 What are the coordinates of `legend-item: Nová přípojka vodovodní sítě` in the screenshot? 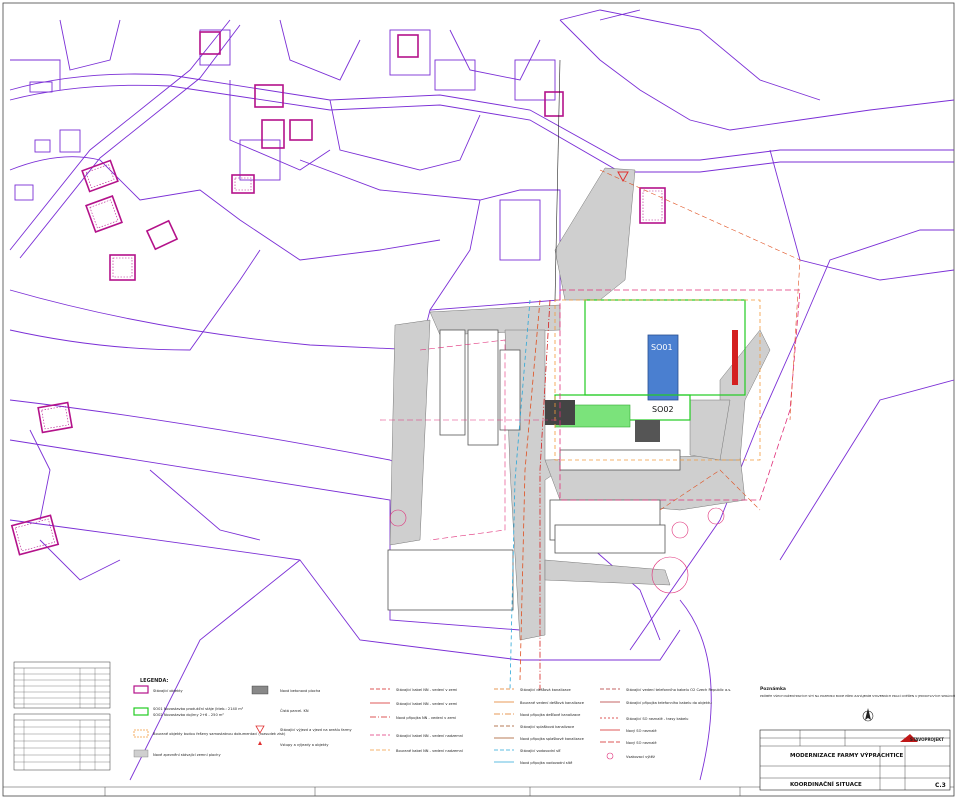 It's located at (546, 763).